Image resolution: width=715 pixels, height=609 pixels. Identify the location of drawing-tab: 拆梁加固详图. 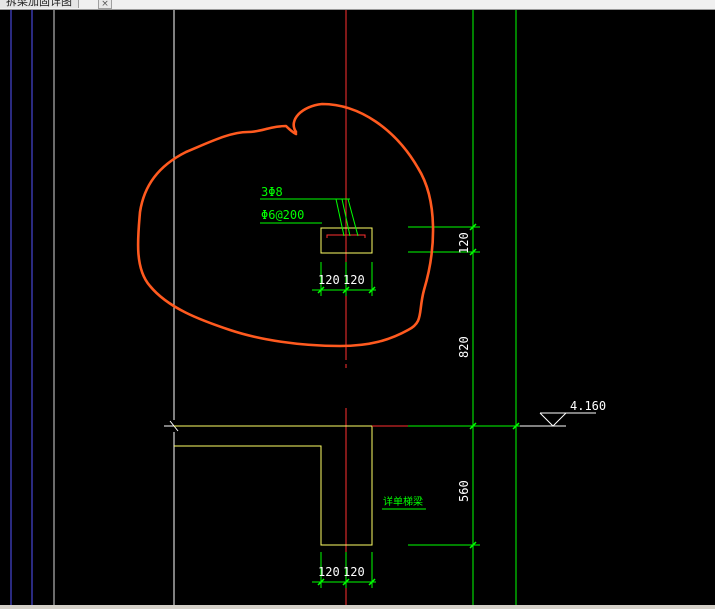
(39, 4).